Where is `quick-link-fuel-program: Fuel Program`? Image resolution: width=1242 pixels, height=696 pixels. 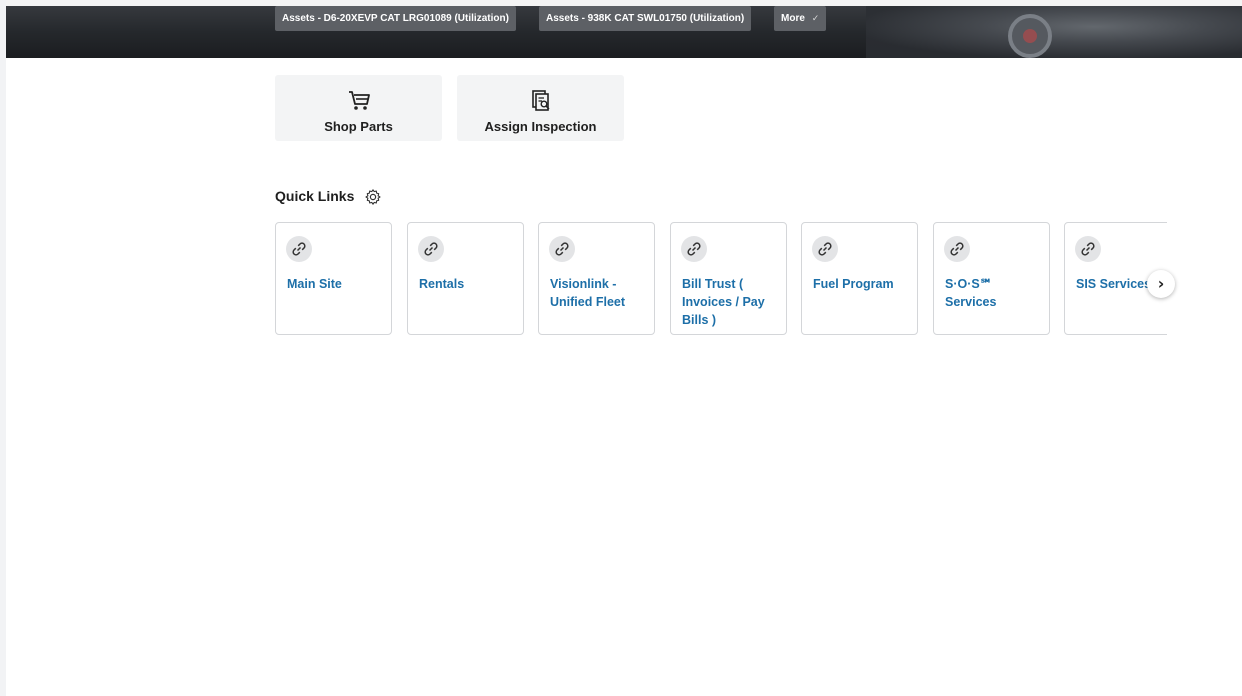
quick-link-fuel-program: Fuel Program is located at coordinates (859, 278).